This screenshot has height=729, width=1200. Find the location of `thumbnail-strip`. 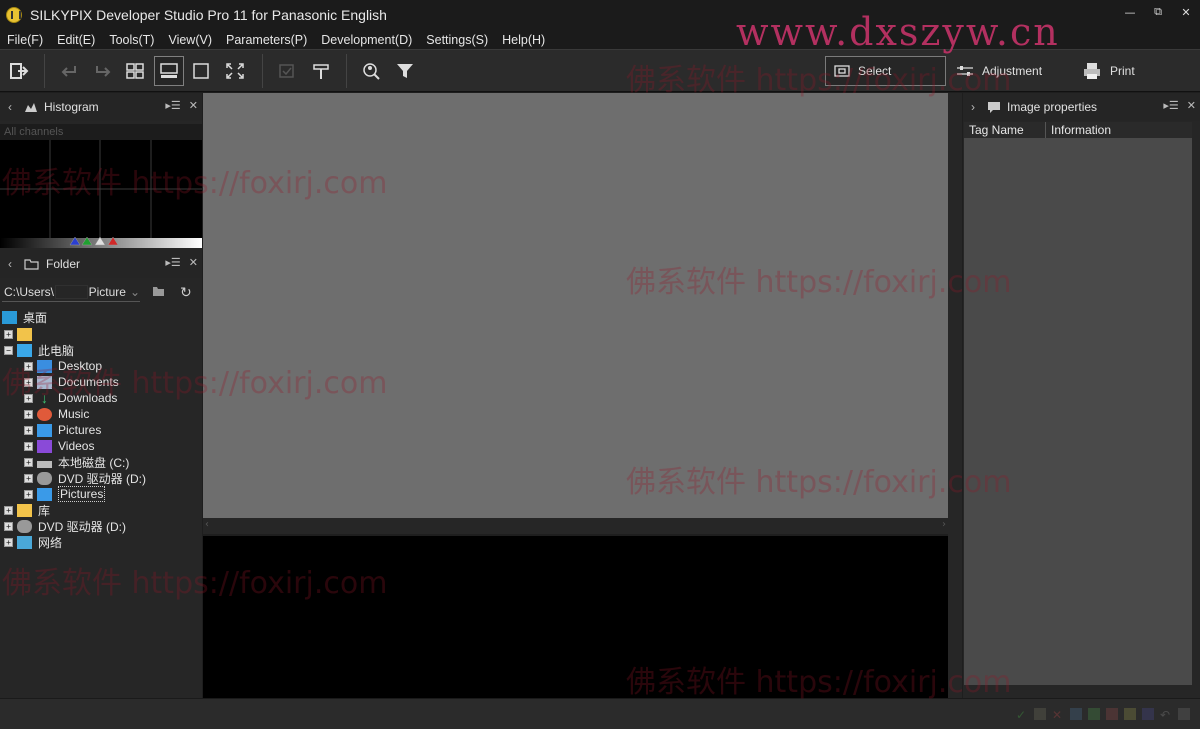

thumbnail-strip is located at coordinates (575, 617).